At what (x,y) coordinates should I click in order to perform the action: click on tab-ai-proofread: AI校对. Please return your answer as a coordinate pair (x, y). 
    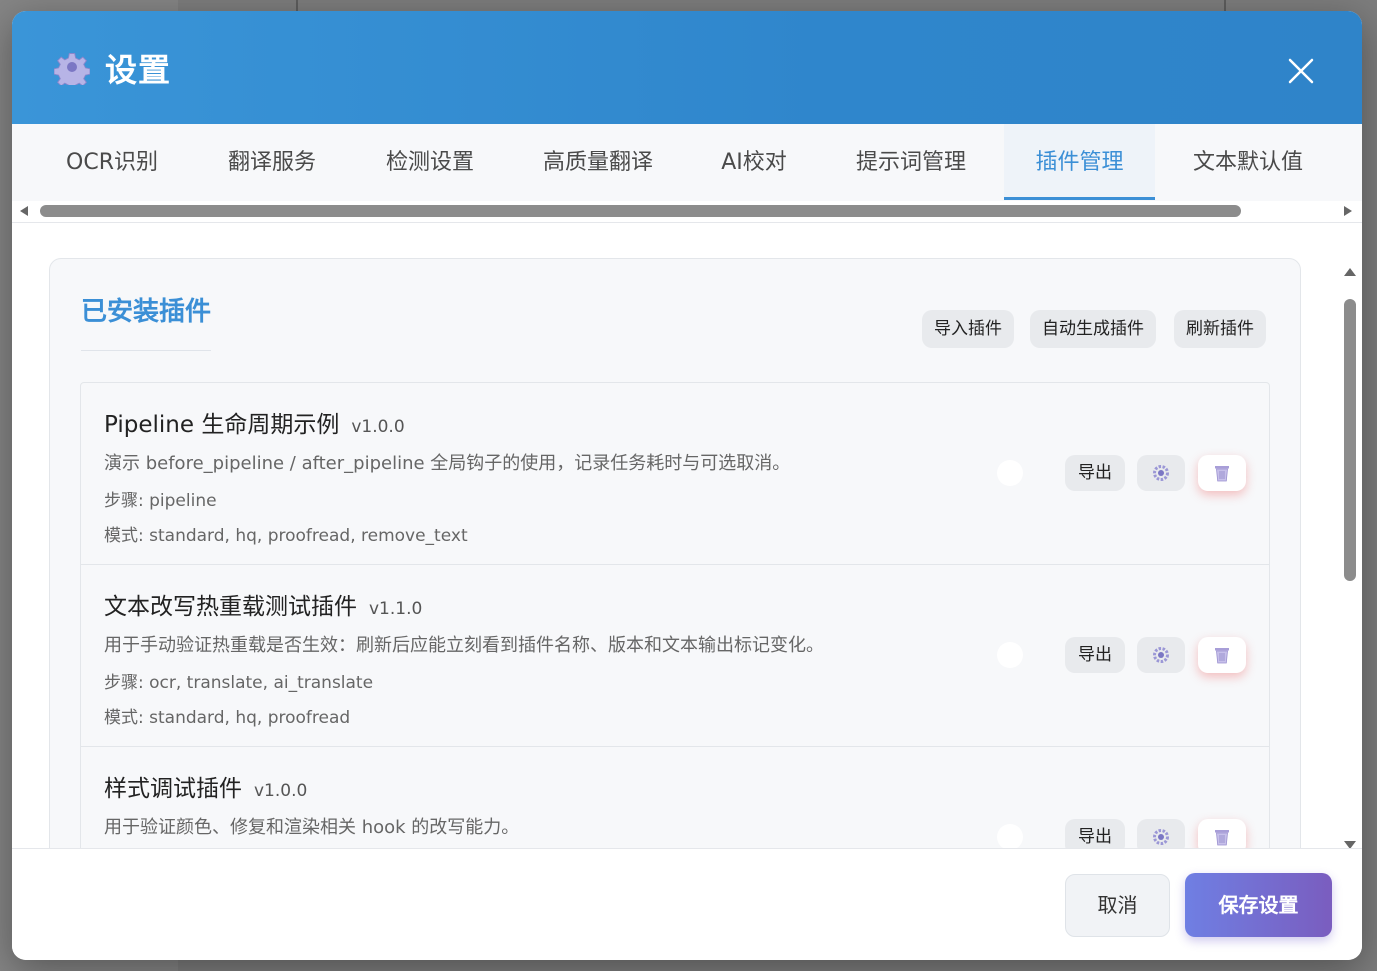
    Looking at the image, I should click on (754, 162).